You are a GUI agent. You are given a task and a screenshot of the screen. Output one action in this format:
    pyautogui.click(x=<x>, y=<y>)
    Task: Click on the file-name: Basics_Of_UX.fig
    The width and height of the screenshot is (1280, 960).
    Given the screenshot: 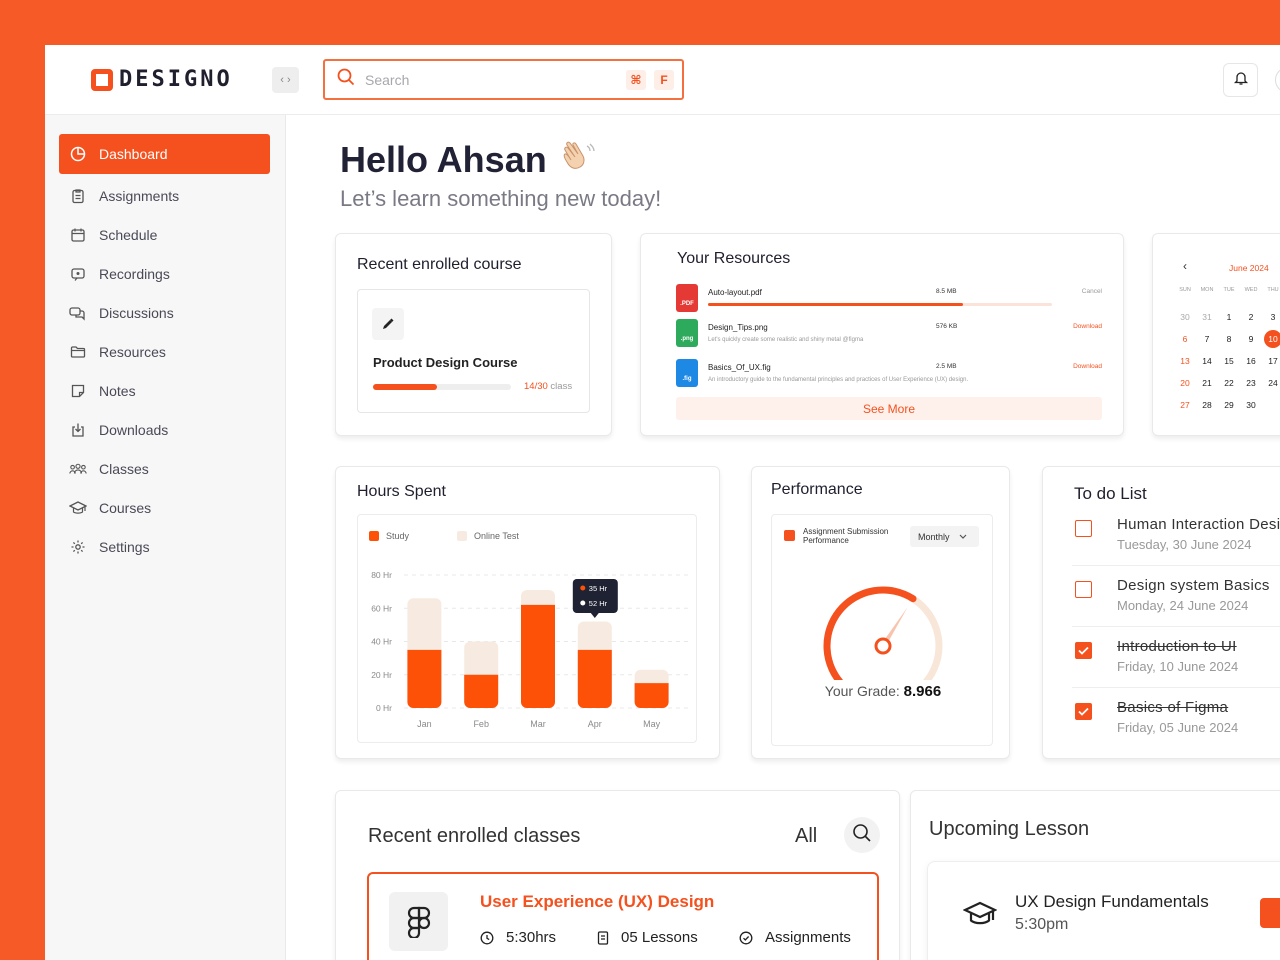 What is the action you would take?
    pyautogui.click(x=739, y=367)
    